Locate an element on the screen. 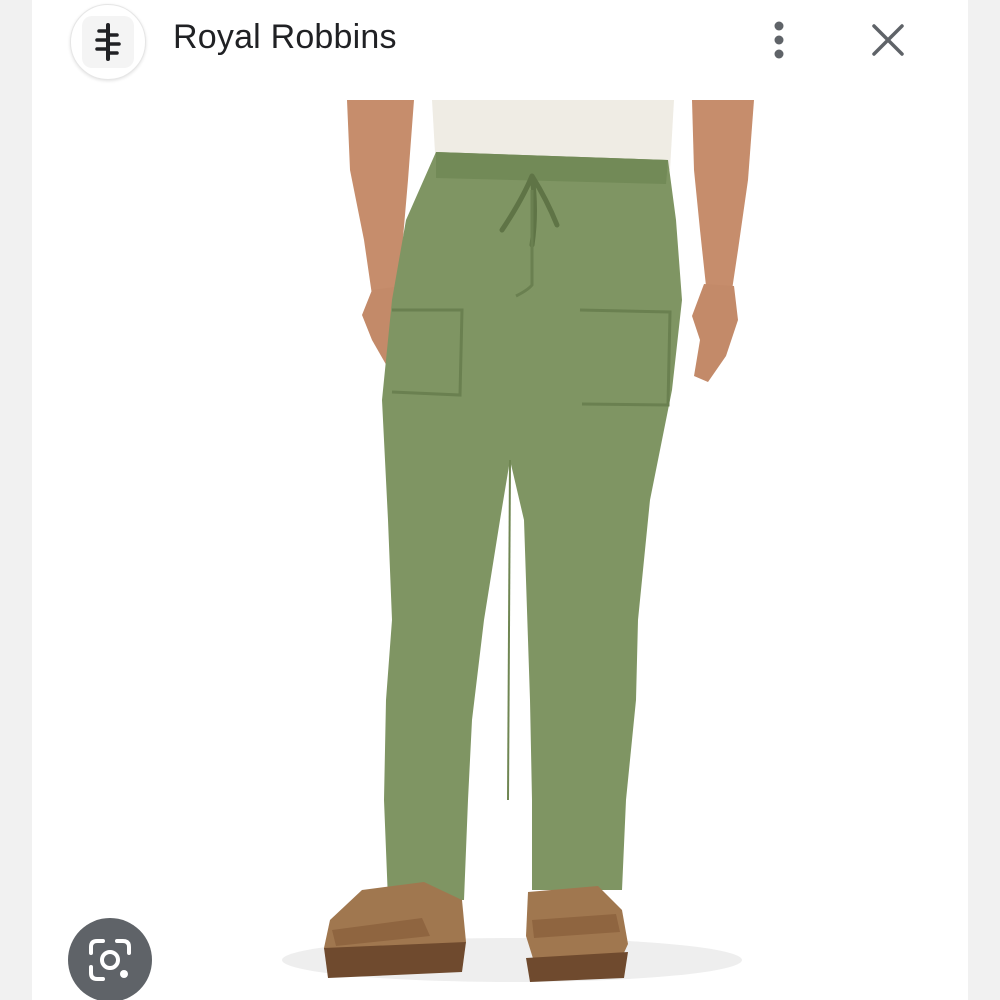 The width and height of the screenshot is (1000, 1000). close-icon is located at coordinates (888, 40).